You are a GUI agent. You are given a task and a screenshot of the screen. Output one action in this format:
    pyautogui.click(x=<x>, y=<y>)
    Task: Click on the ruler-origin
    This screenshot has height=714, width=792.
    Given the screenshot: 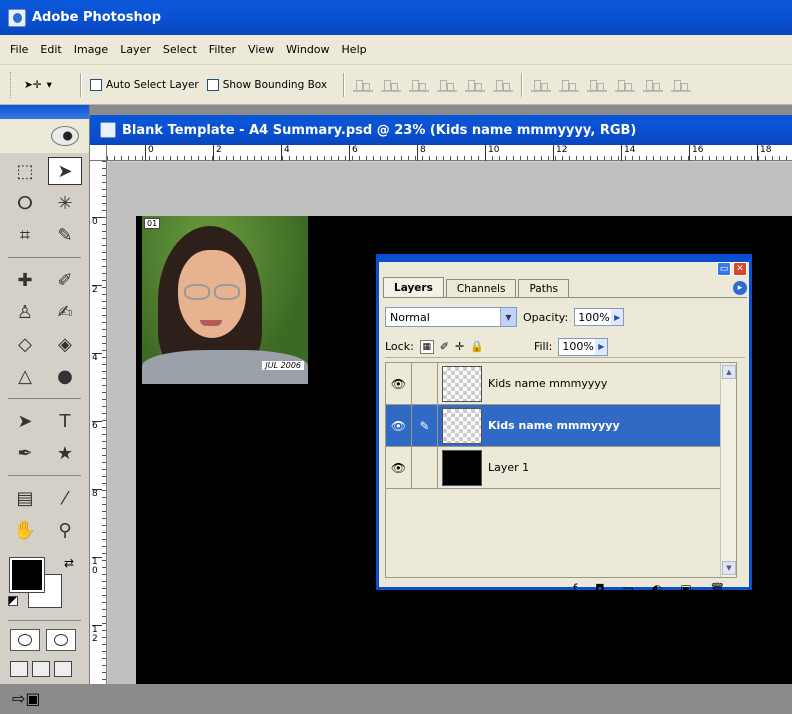 What is the action you would take?
    pyautogui.click(x=98, y=153)
    